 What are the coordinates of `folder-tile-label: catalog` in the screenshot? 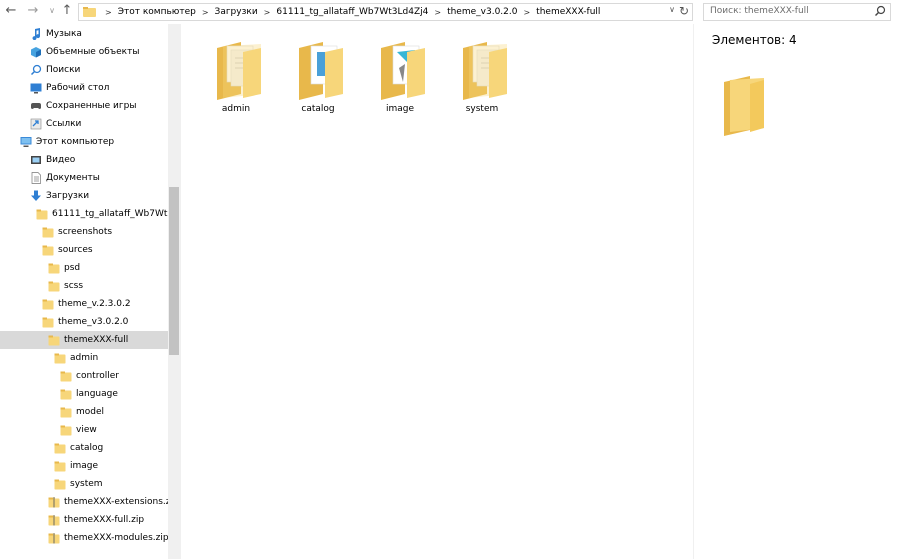 It's located at (318, 109).